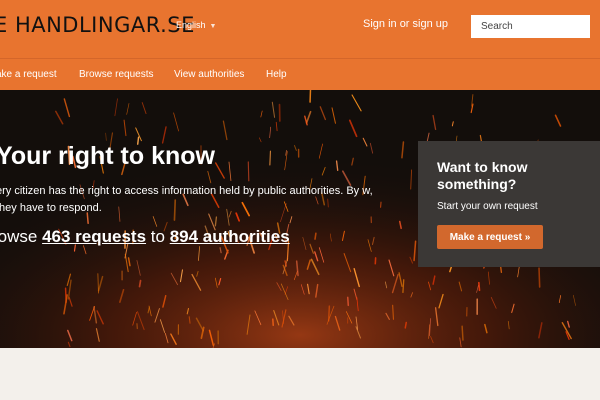 The width and height of the screenshot is (600, 400). What do you see at coordinates (209, 74) in the screenshot?
I see `nav-view-authorities: View authorities` at bounding box center [209, 74].